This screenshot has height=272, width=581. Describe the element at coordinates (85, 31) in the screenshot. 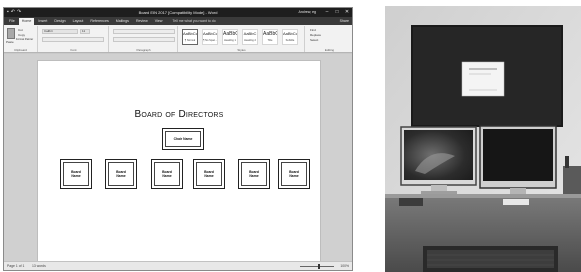

I see `font-size-select: 11` at that location.